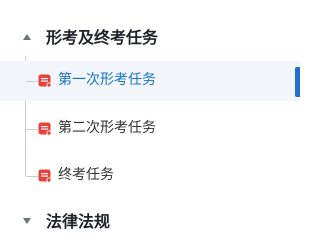 The image size is (320, 241). I want to click on section-header-tasks: 形考及终考任务, so click(150, 39).